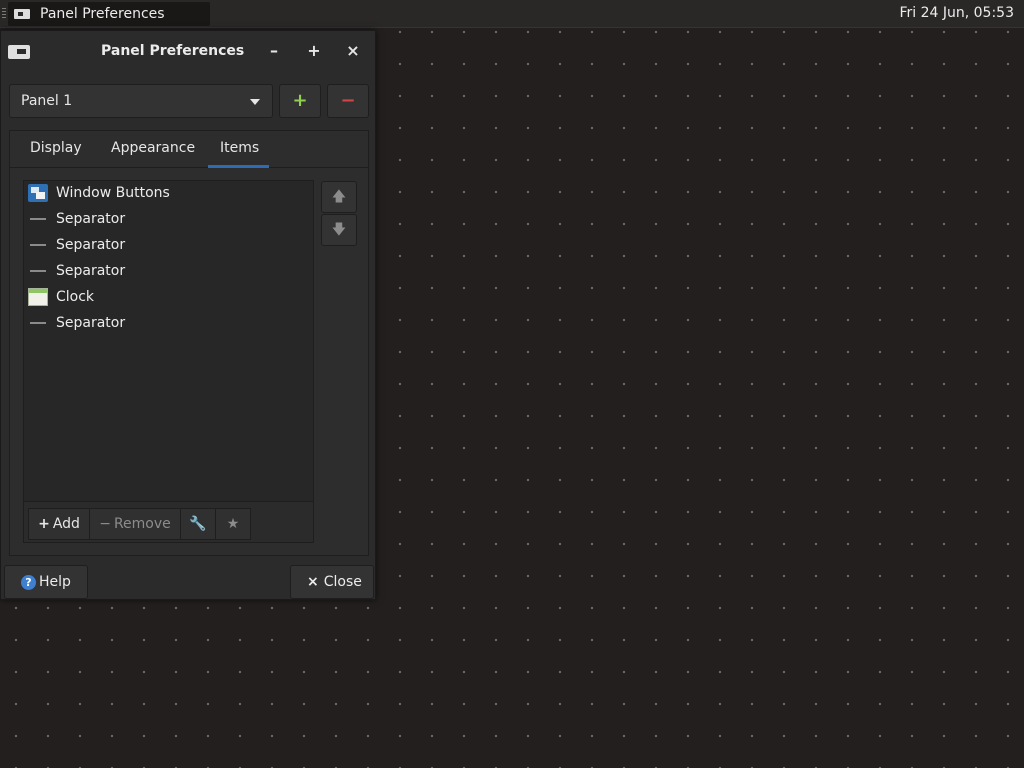 This screenshot has height=768, width=1024. I want to click on minimize-button: –, so click(274, 51).